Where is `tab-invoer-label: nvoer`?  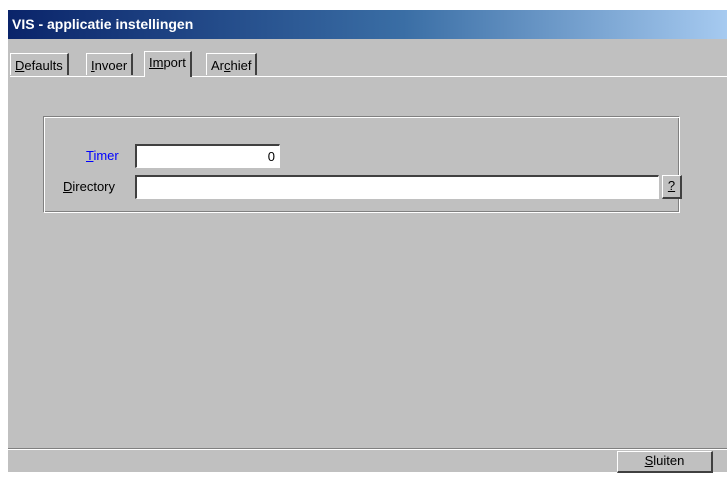
tab-invoer-label: nvoer is located at coordinates (111, 65).